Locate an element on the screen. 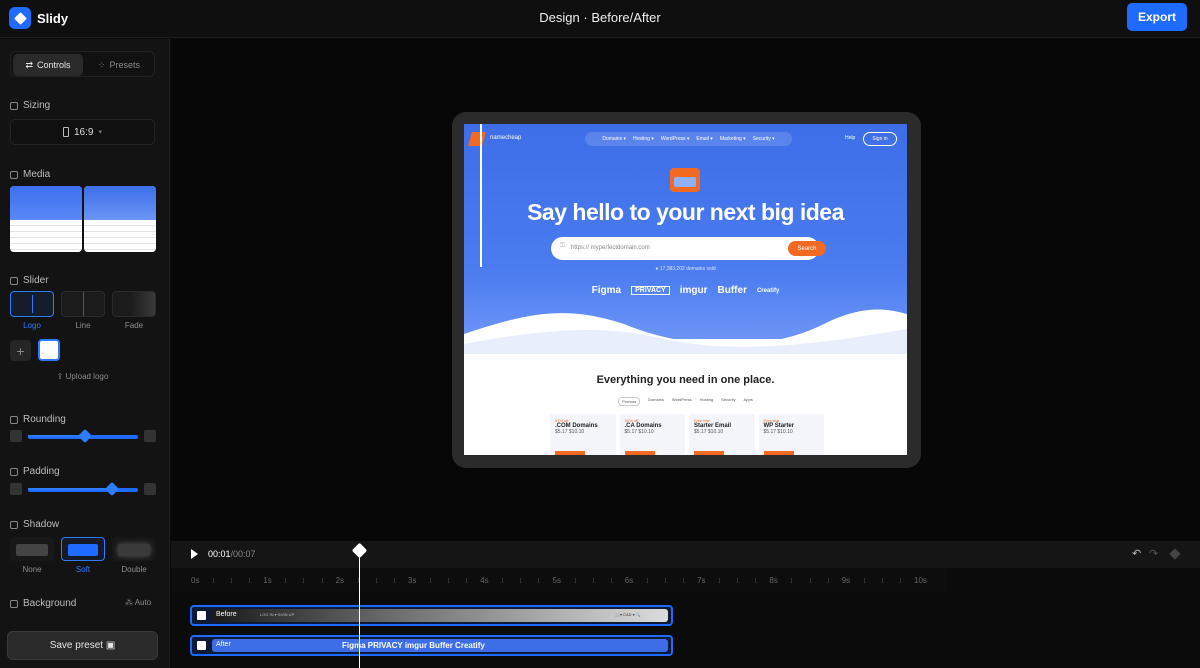 The image size is (1200, 668). slider-label-logo: Logo is located at coordinates (32, 325).